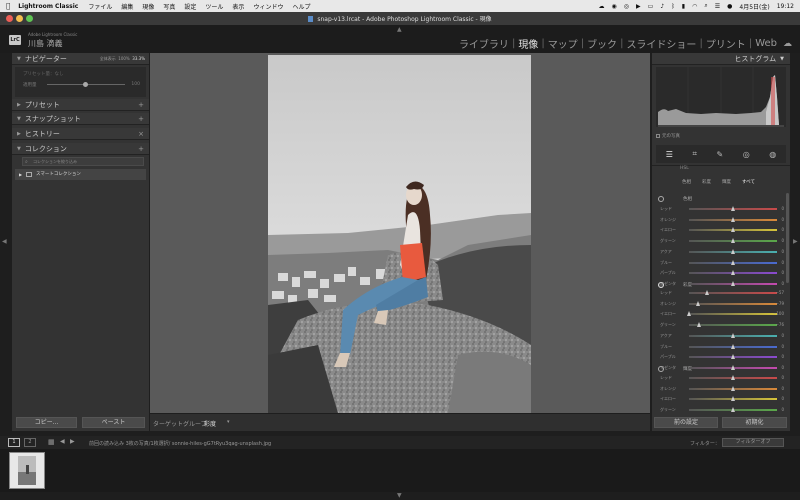 This screenshot has width=800, height=500. I want to click on crop-icon: ⌗, so click(694, 154).